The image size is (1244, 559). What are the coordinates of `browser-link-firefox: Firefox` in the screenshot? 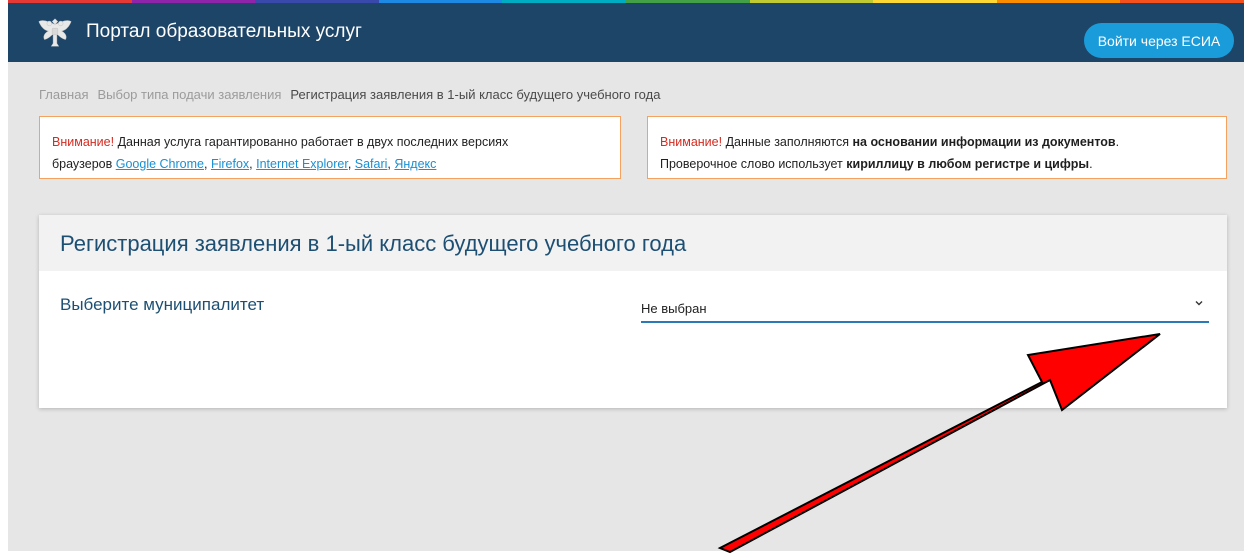 It's located at (230, 164).